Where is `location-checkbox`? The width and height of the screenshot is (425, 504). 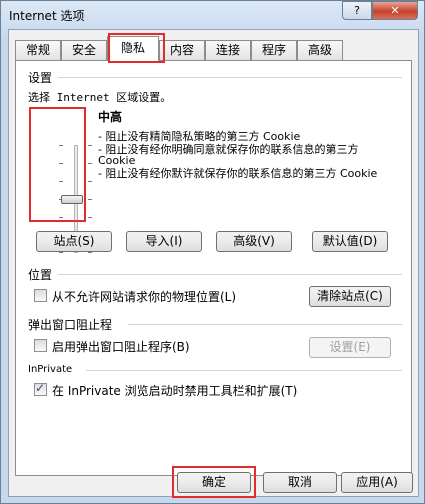 location-checkbox is located at coordinates (40, 295).